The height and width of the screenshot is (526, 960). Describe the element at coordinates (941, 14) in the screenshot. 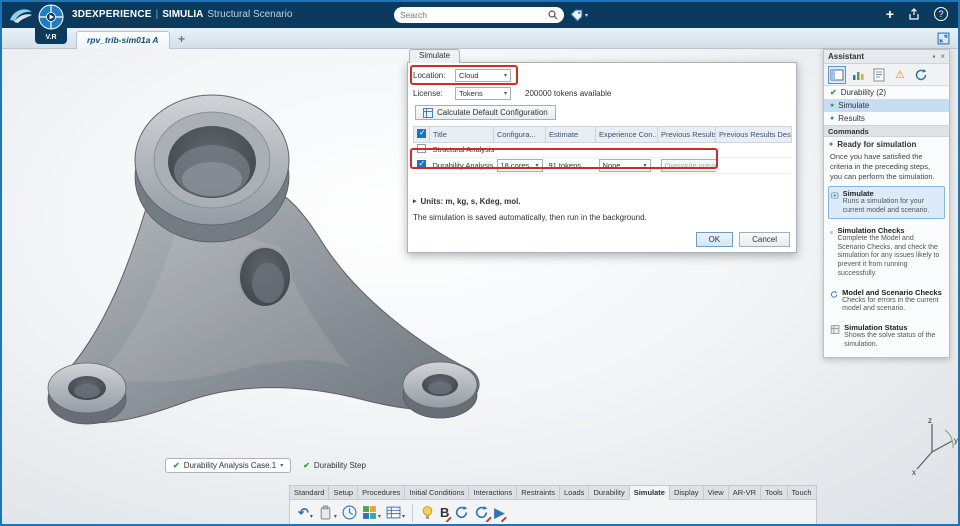

I see `help-icon: ?` at that location.